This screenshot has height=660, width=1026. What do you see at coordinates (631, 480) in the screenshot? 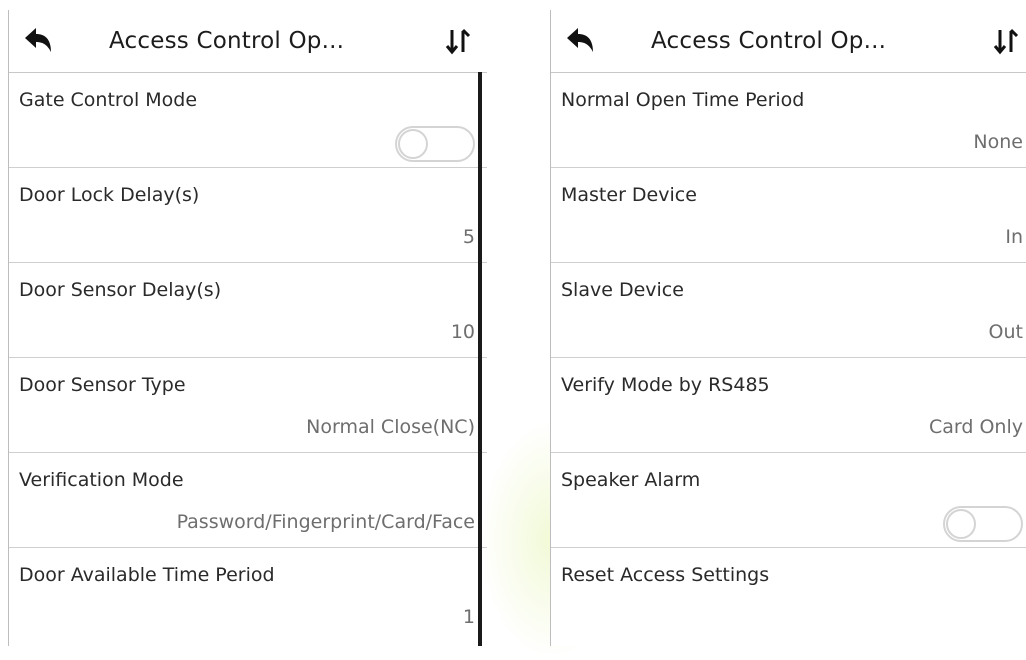
I see `item-label: Speaker Alarm` at bounding box center [631, 480].